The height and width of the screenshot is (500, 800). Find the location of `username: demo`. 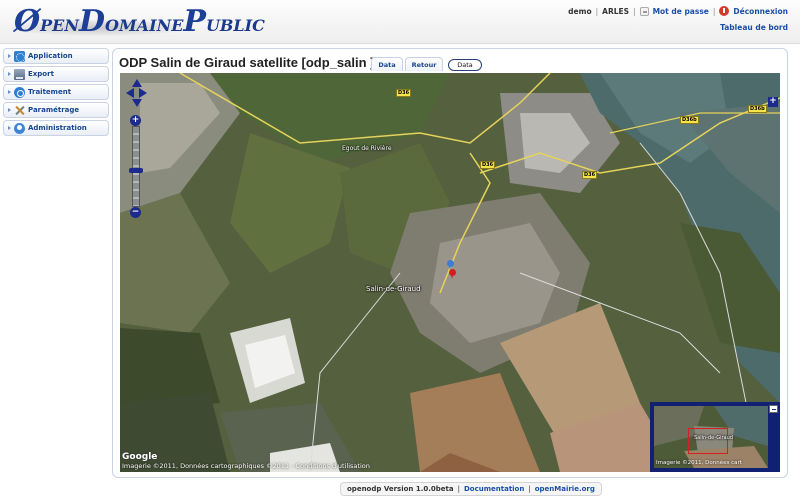

username: demo is located at coordinates (580, 11).